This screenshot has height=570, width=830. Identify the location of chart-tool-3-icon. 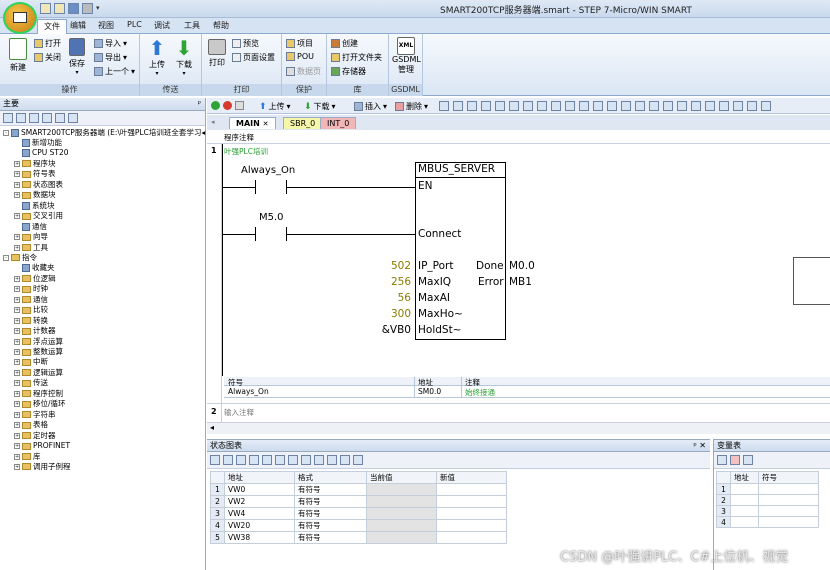
(241, 460).